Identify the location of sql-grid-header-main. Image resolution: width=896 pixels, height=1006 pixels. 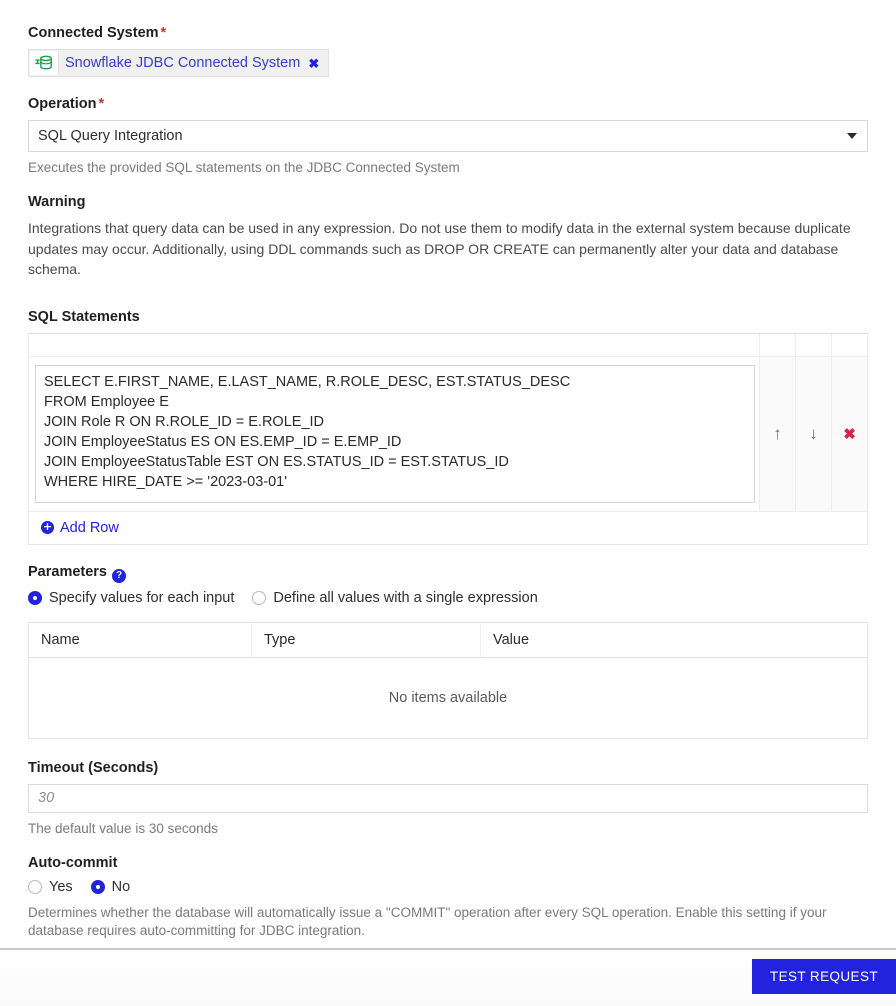
(394, 344).